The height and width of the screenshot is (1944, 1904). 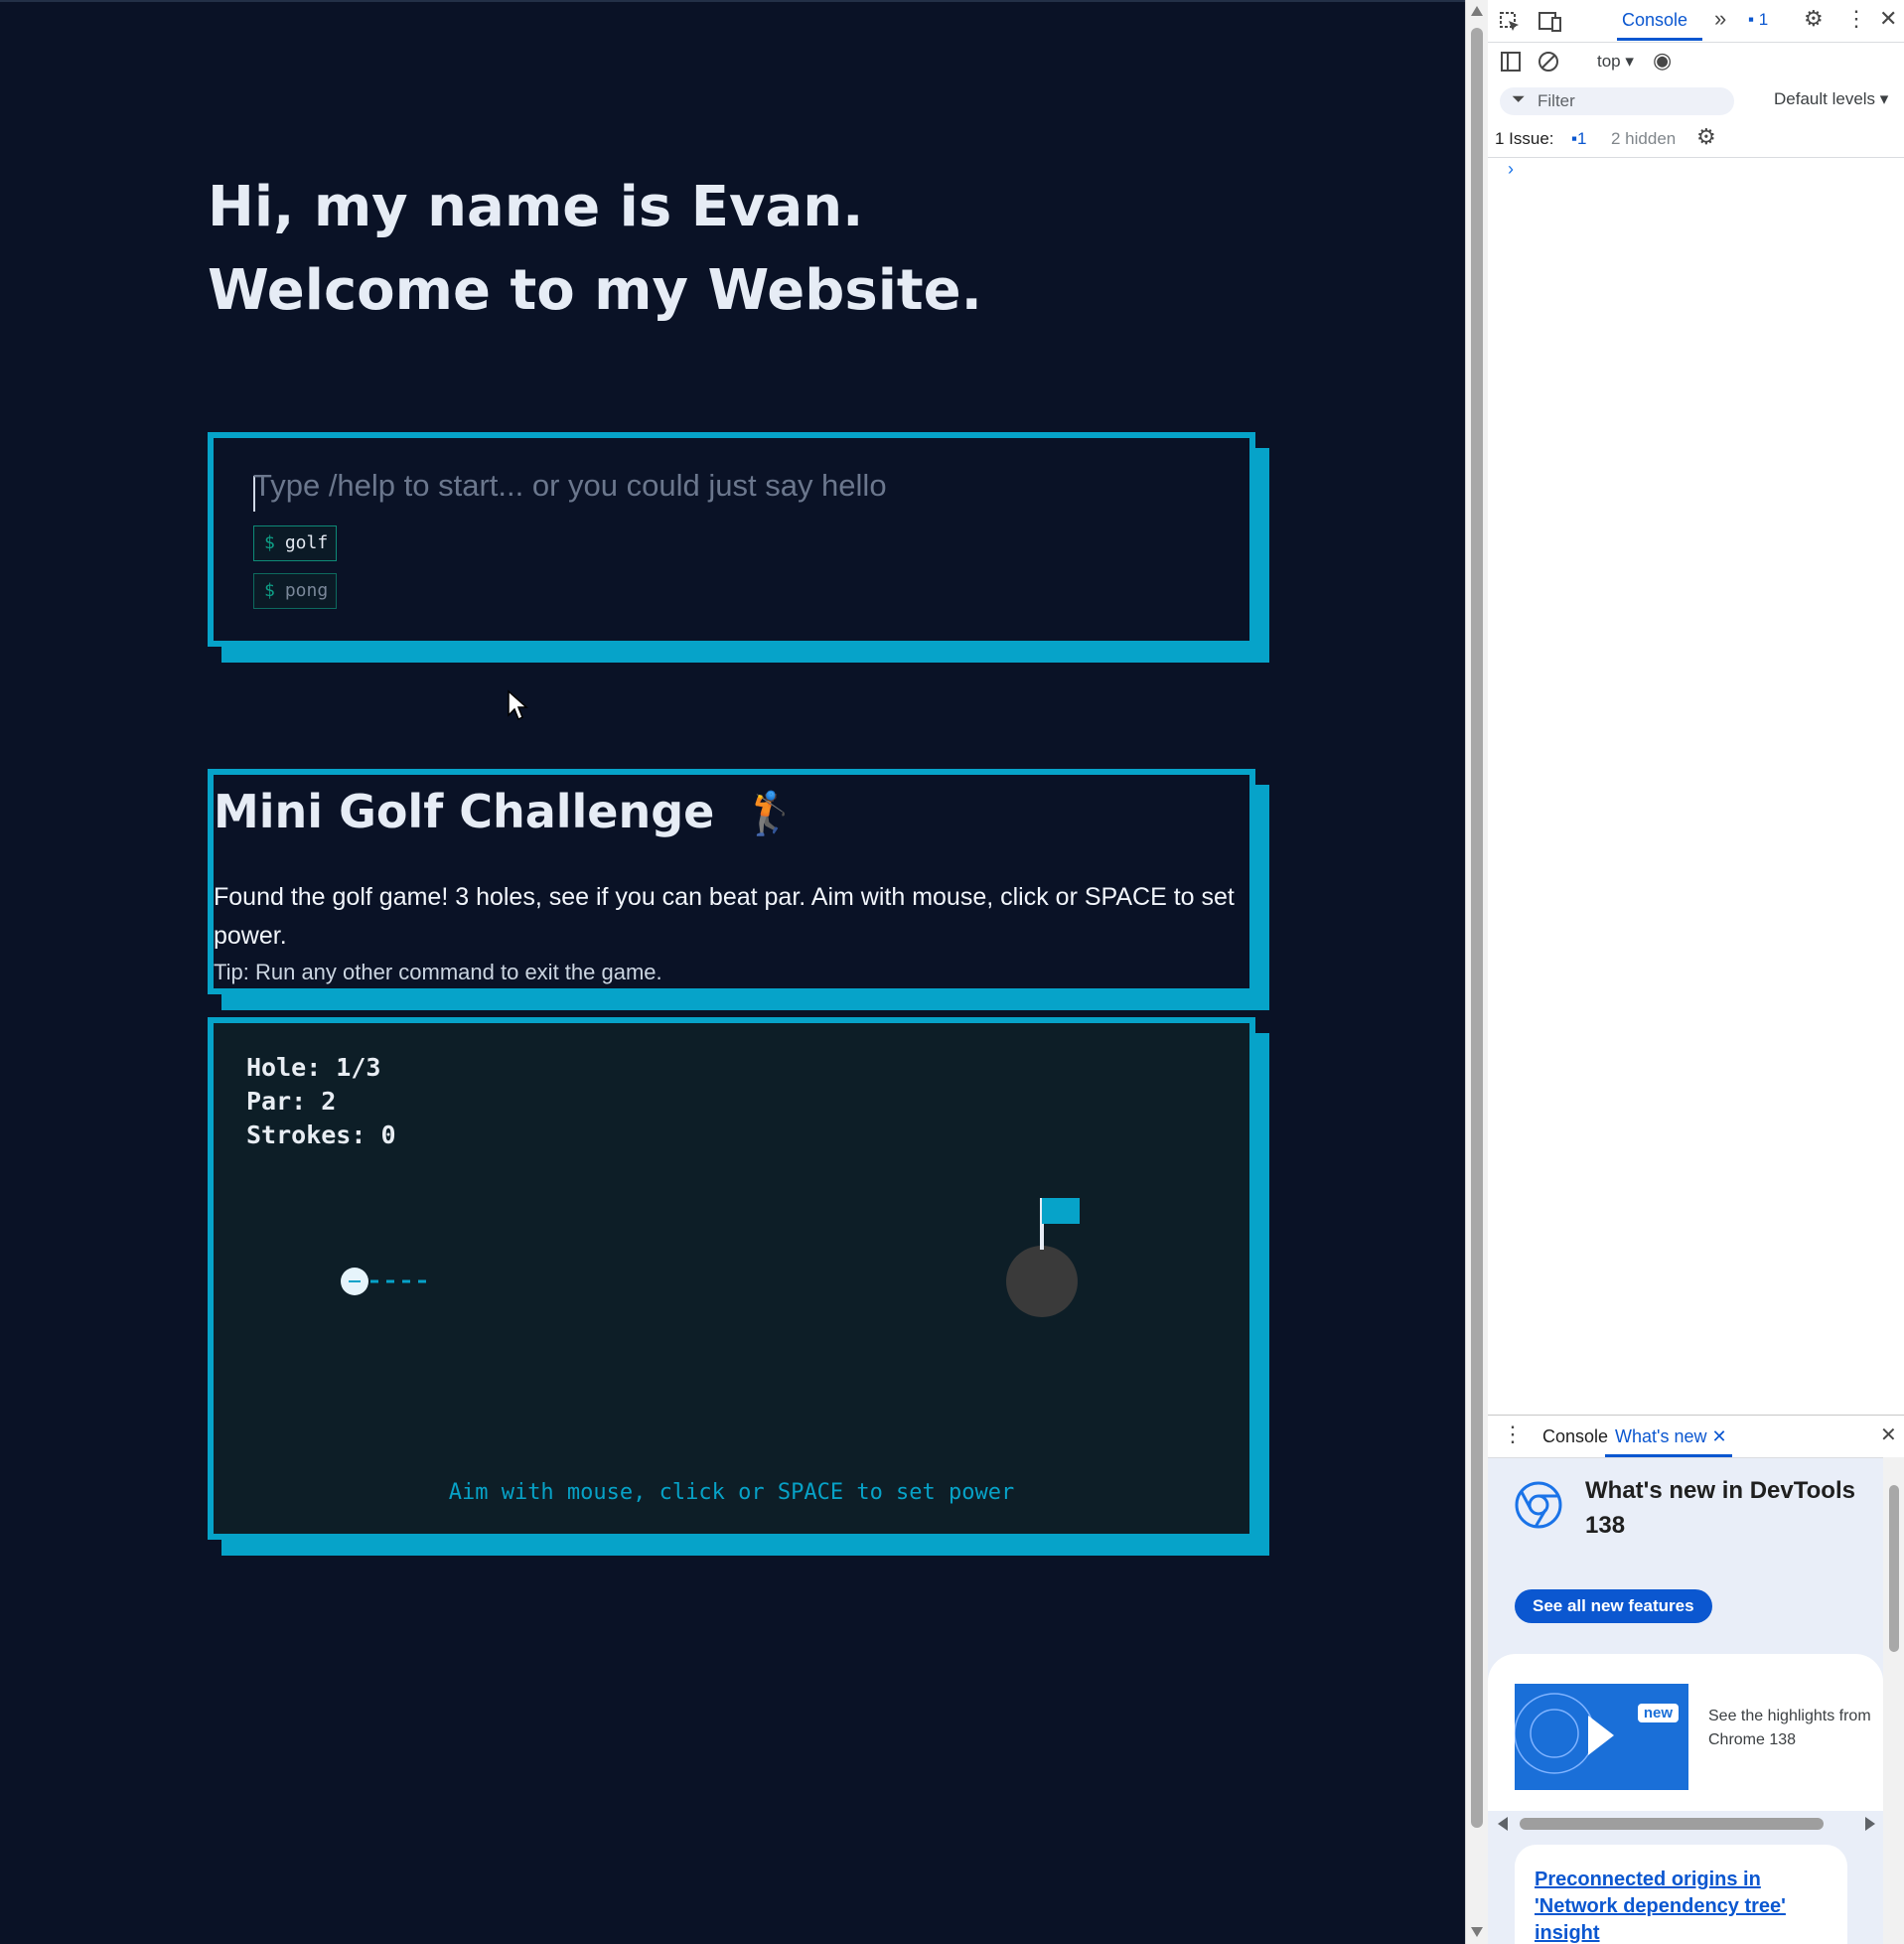 What do you see at coordinates (1564, 1734) in the screenshot?
I see `thumbnail-art` at bounding box center [1564, 1734].